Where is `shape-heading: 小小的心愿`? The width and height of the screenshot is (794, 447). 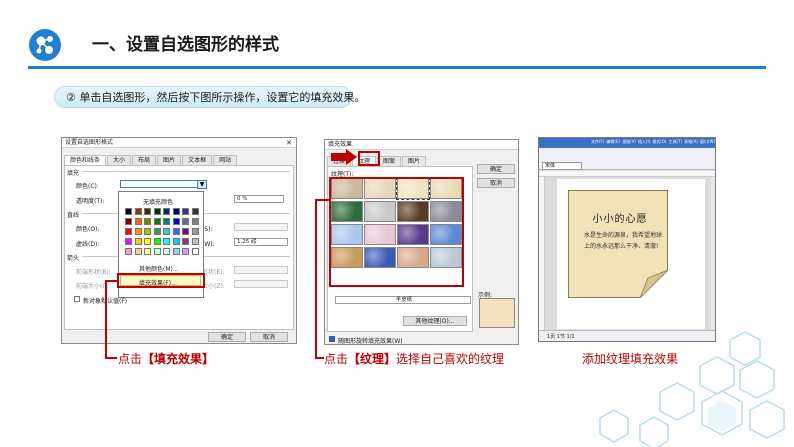 shape-heading: 小小的心愿 is located at coordinates (620, 219).